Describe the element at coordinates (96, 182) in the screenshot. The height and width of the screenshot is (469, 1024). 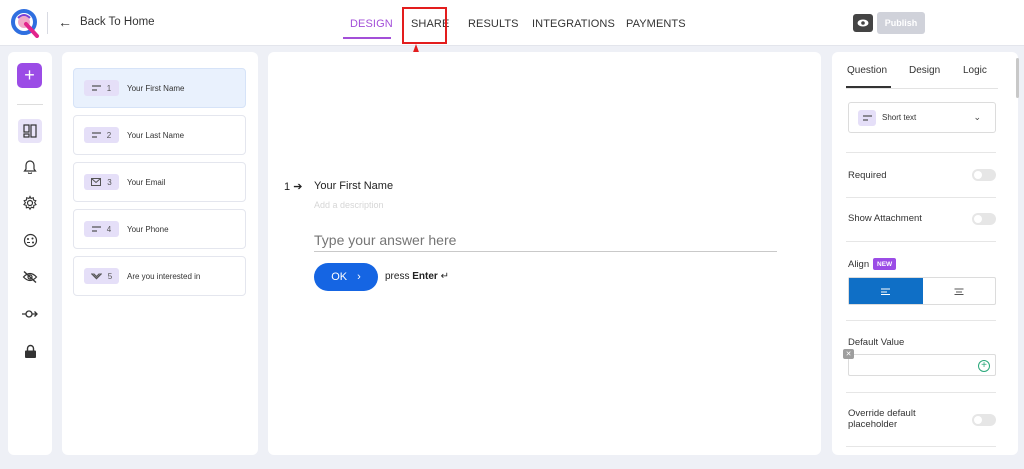
I see `mail-icon` at that location.